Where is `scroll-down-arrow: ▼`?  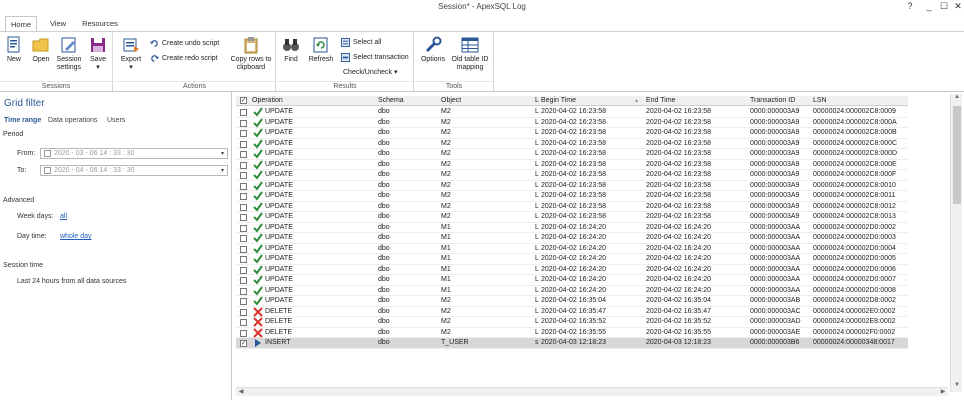
scroll-down-arrow: ▼ is located at coordinates (957, 387).